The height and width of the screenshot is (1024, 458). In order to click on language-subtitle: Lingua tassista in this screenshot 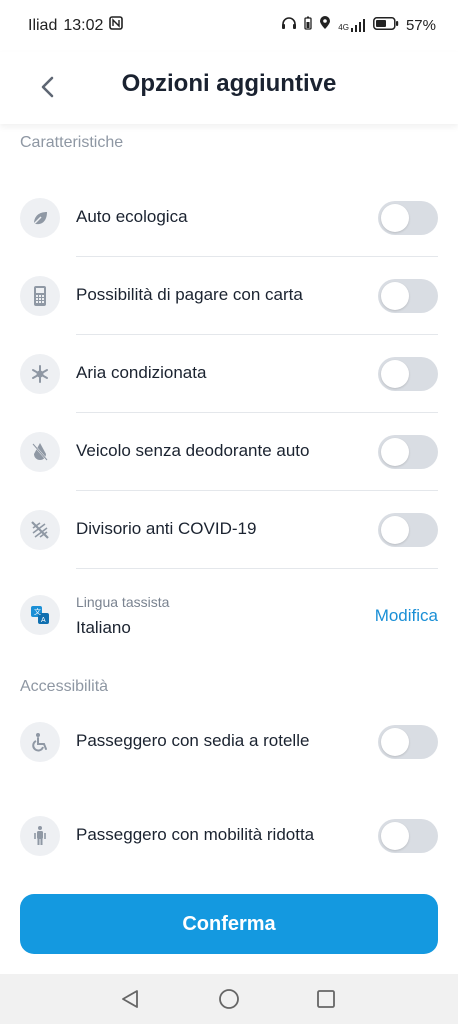, I will do `click(123, 602)`.